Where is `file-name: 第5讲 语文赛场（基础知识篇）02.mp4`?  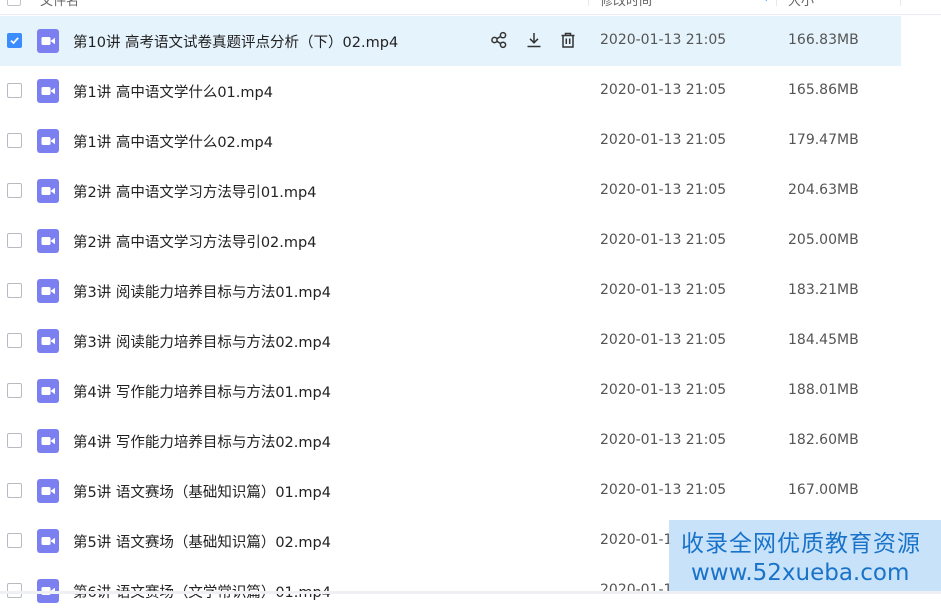
file-name: 第5讲 语文赛场（基础知识篇）02.mp4 is located at coordinates (202, 541).